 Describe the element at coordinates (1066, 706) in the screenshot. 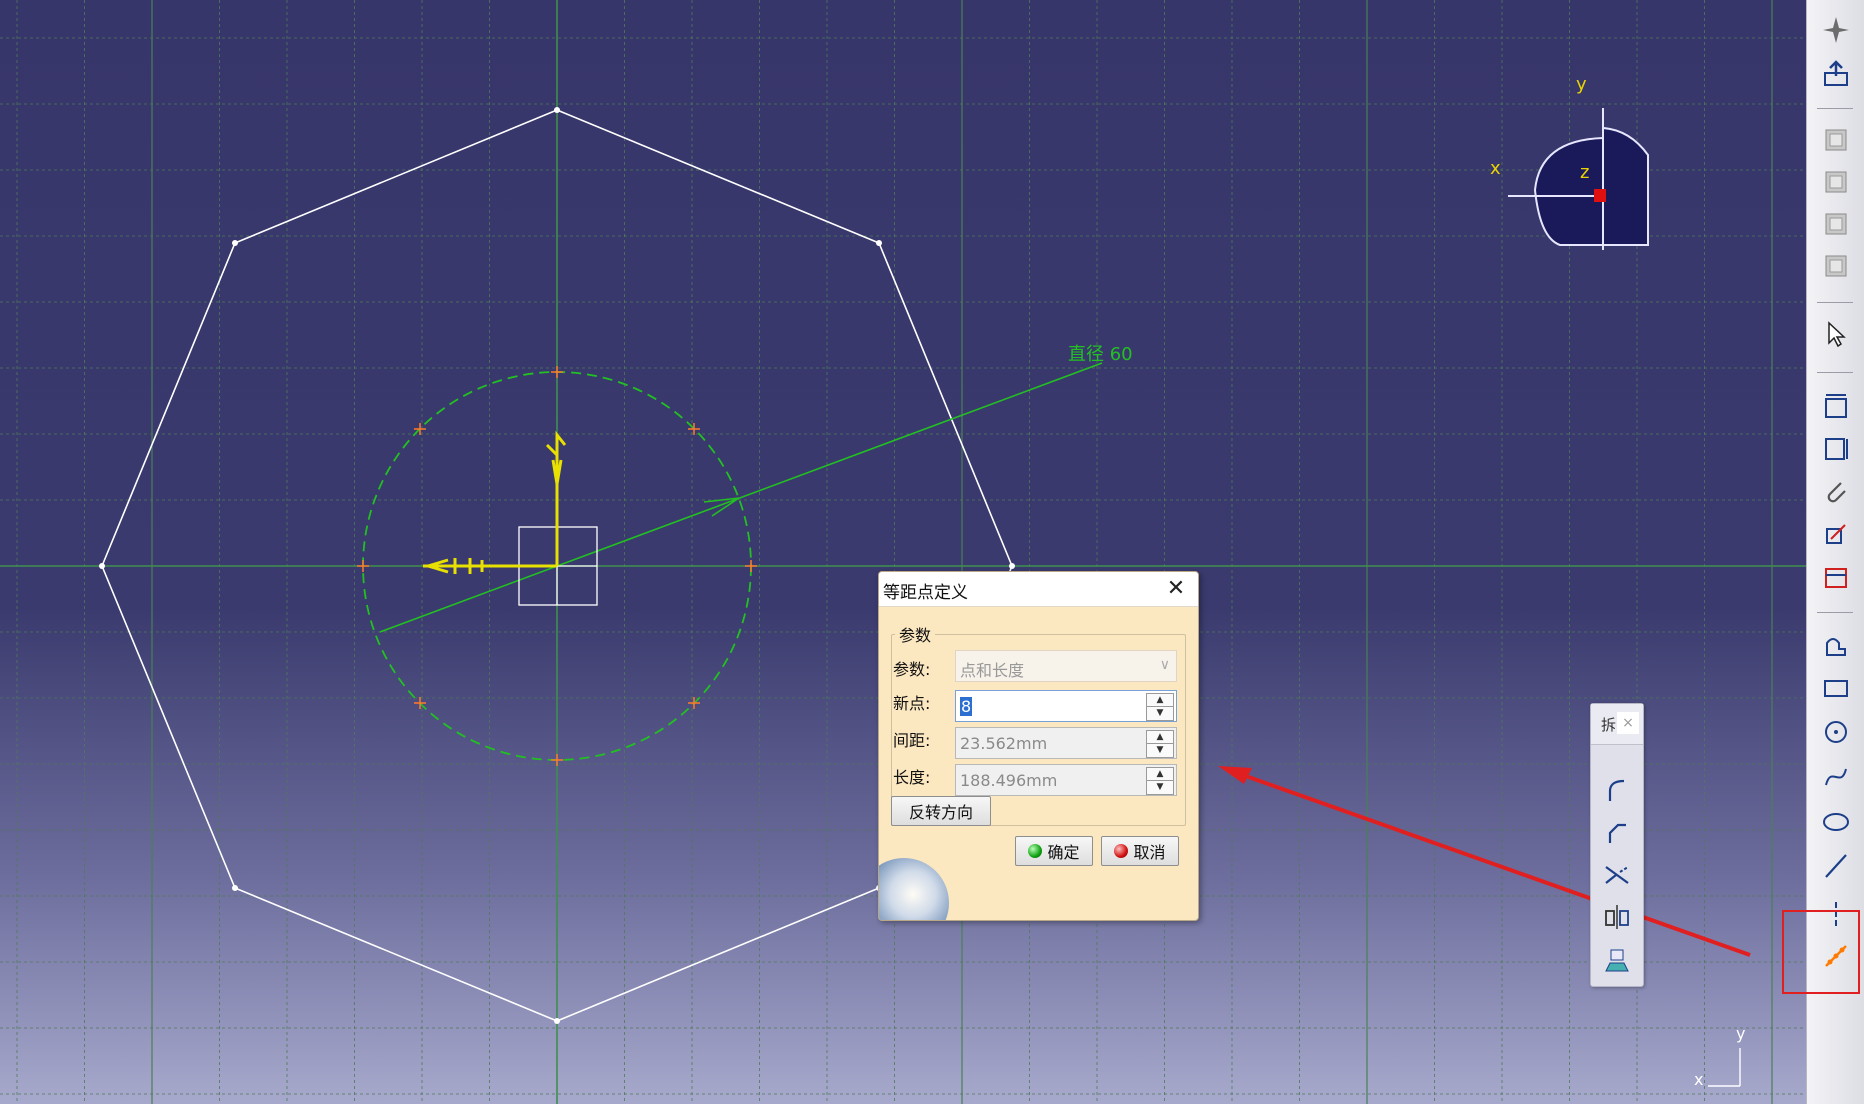

I see `new-point-field: 8 ▲ ▼` at that location.